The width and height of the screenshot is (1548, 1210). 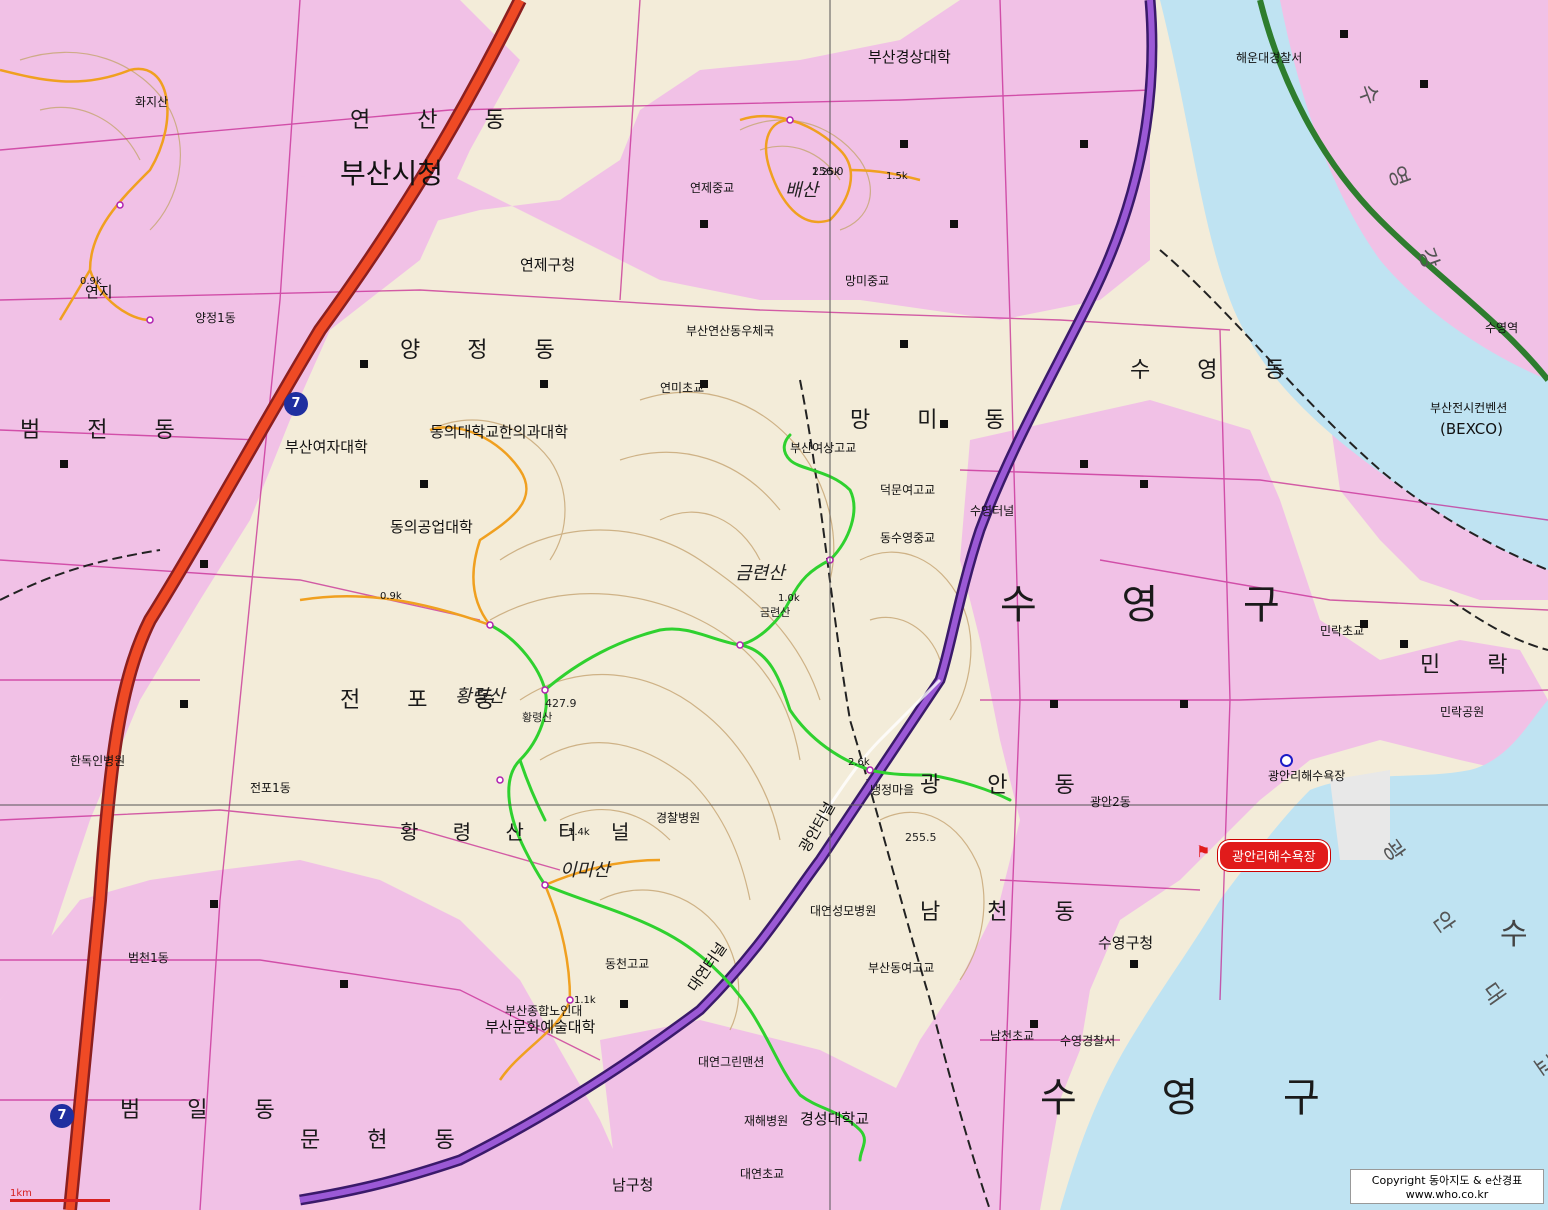 What do you see at coordinates (1007, 785) in the screenshot?
I see `dong-label-gwangan: 광 안 동` at bounding box center [1007, 785].